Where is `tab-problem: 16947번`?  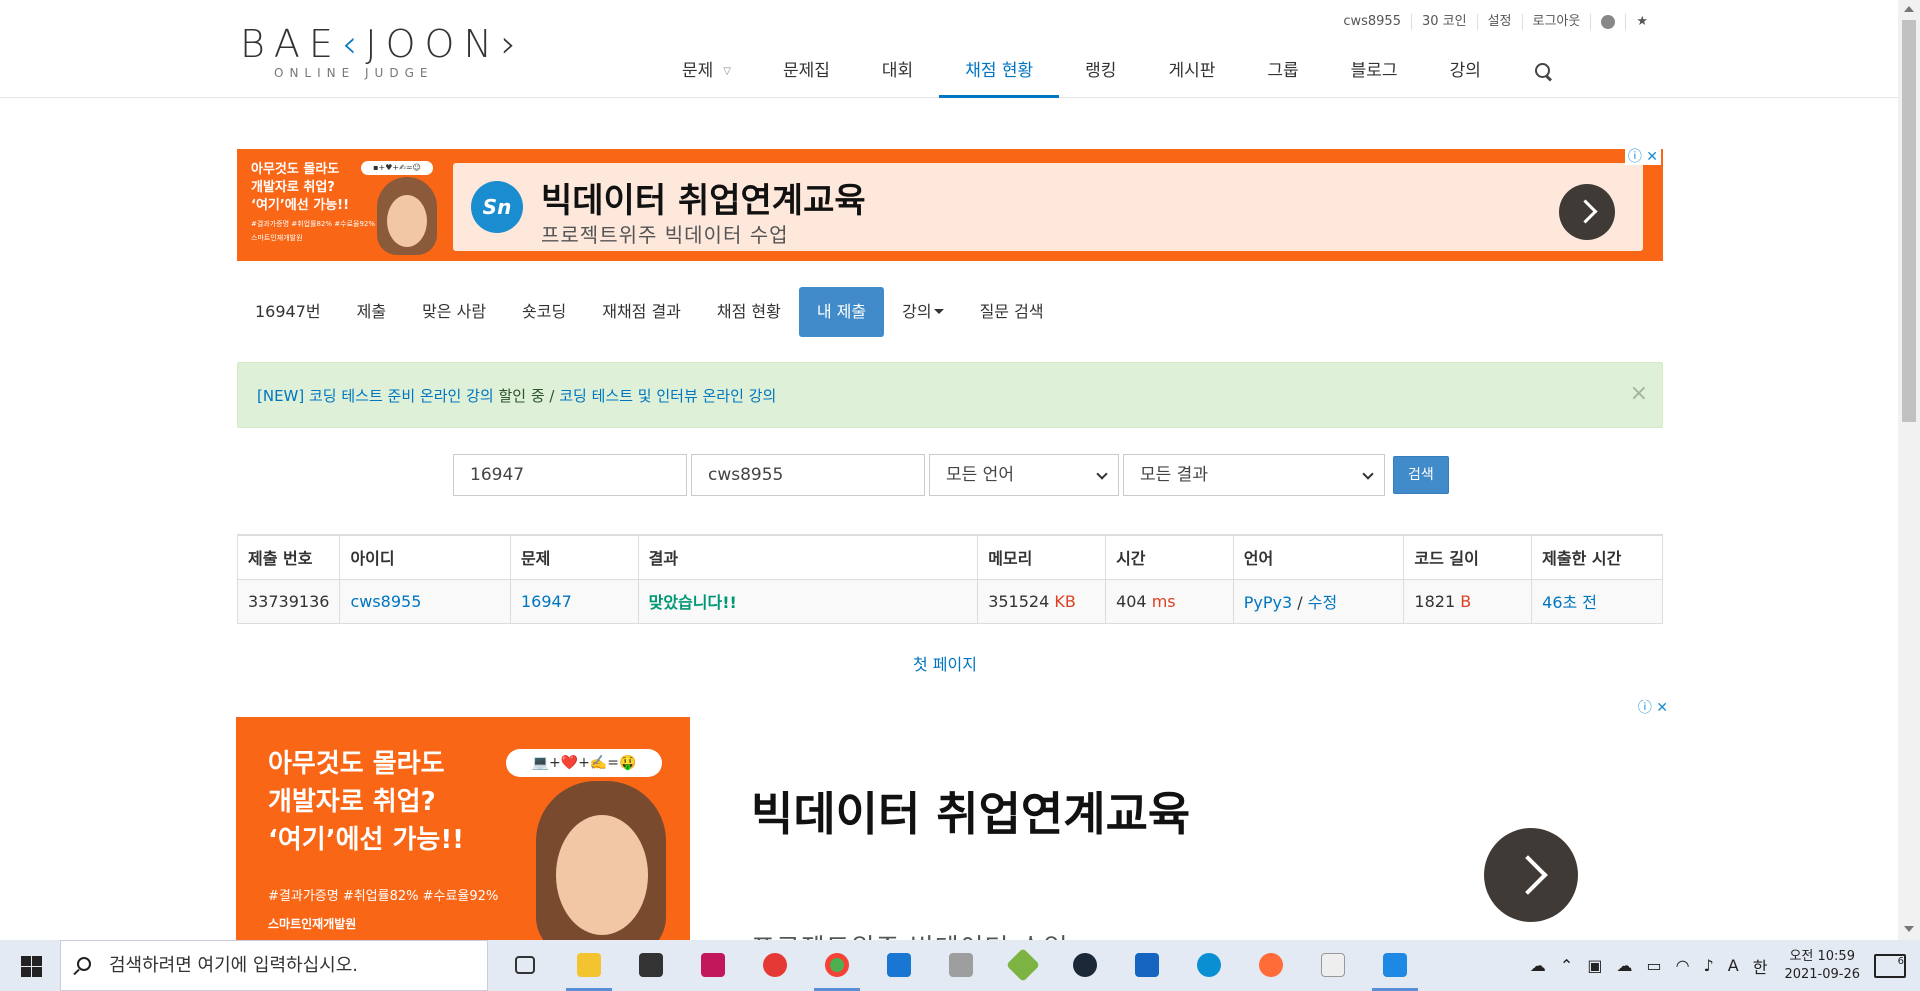
tab-problem: 16947번 is located at coordinates (288, 312).